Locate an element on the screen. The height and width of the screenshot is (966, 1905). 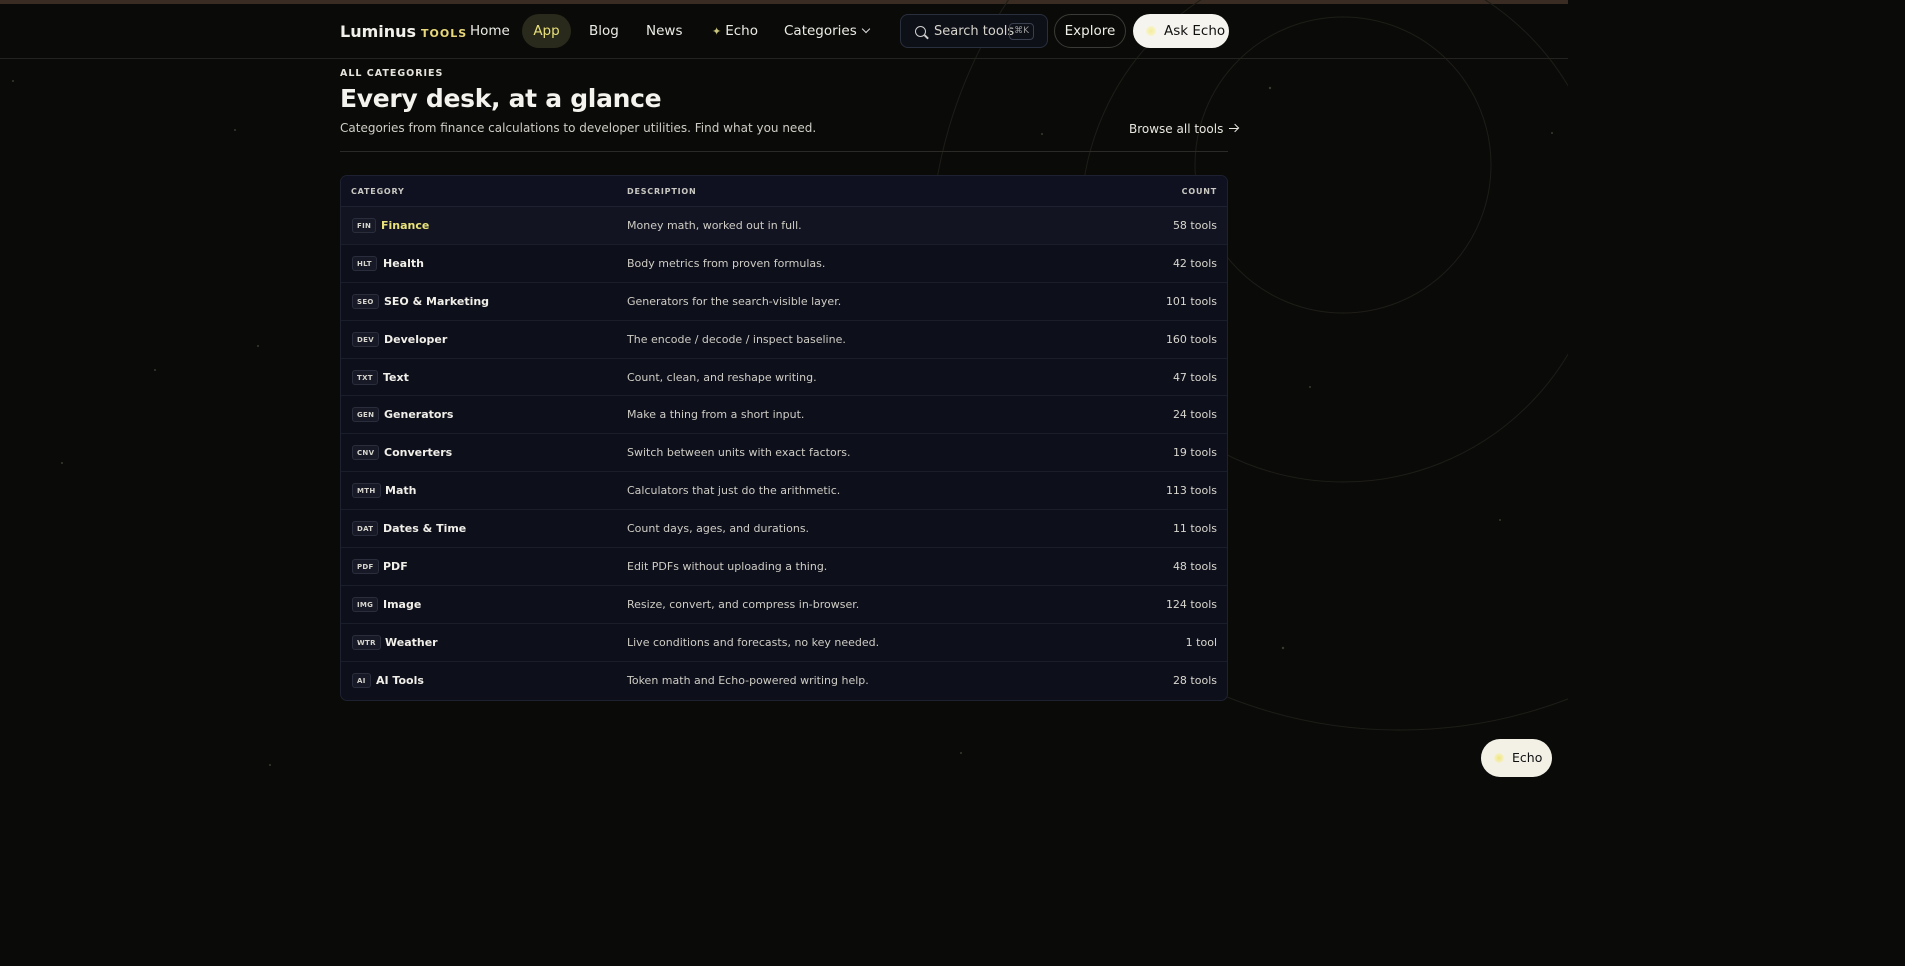
category-name: Math is located at coordinates (401, 491).